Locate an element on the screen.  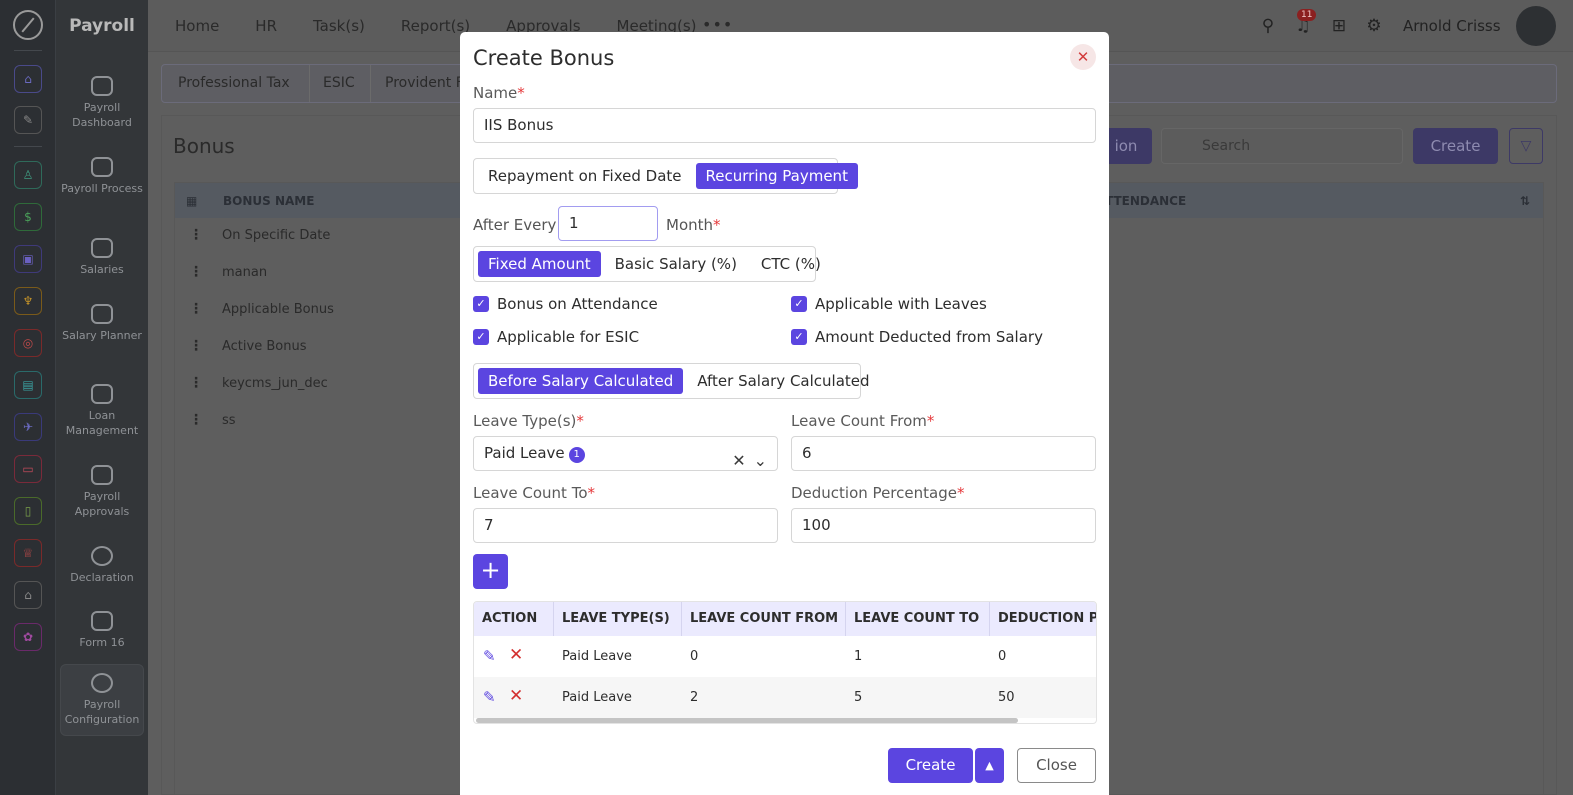
search-input: Search is located at coordinates (1282, 146).